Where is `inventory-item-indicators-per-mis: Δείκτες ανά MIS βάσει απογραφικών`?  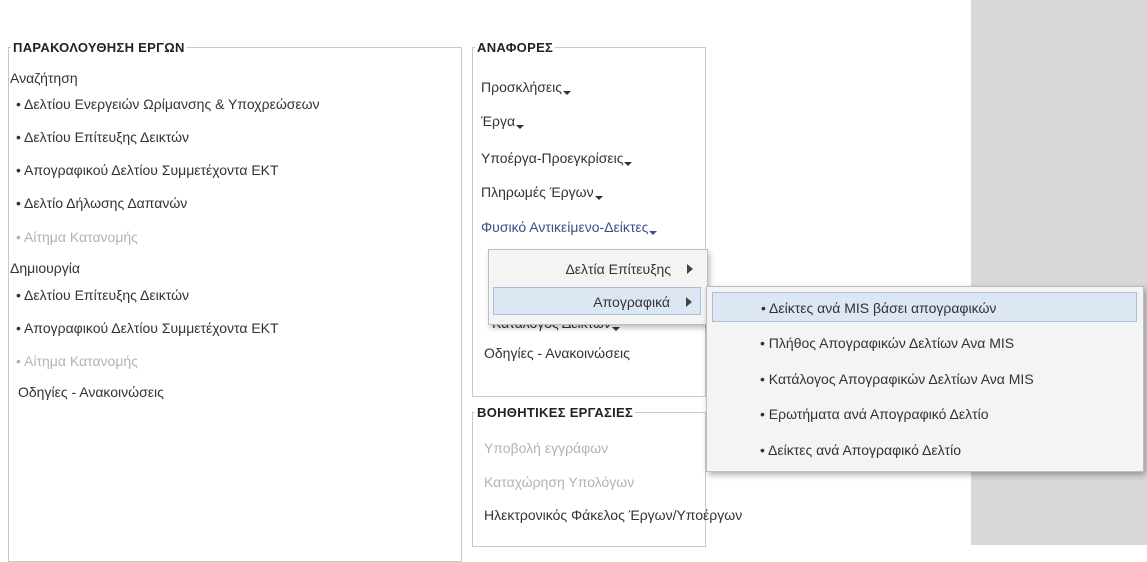
inventory-item-indicators-per-mis: Δείκτες ανά MIS βάσει απογραφικών is located at coordinates (924, 307).